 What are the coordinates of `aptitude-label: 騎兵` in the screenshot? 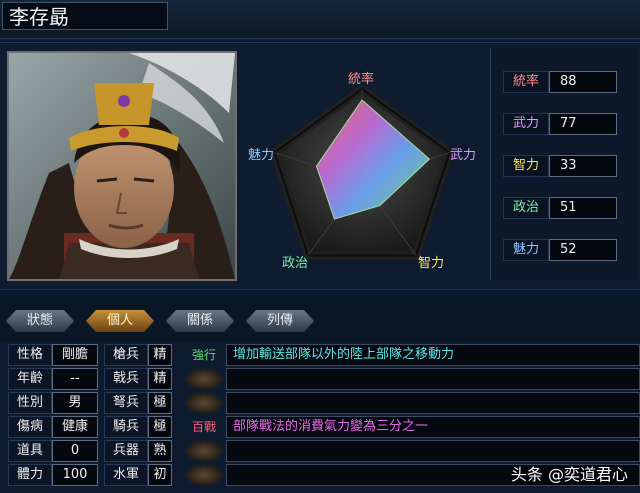 It's located at (126, 427).